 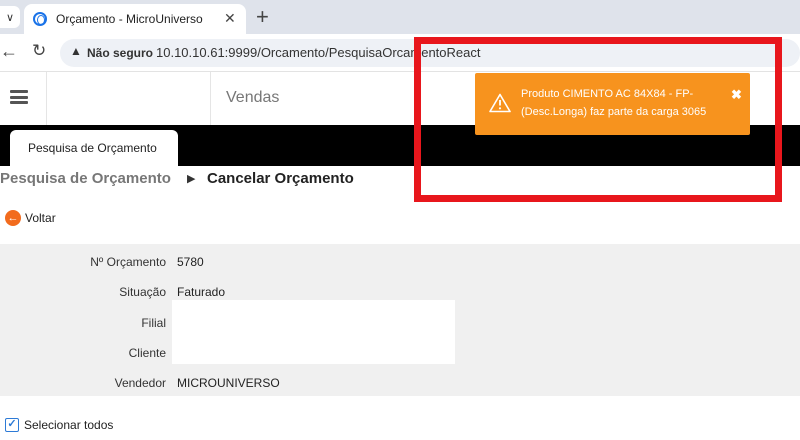 What do you see at coordinates (128, 262) in the screenshot?
I see `field-label: Nº Orçamento` at bounding box center [128, 262].